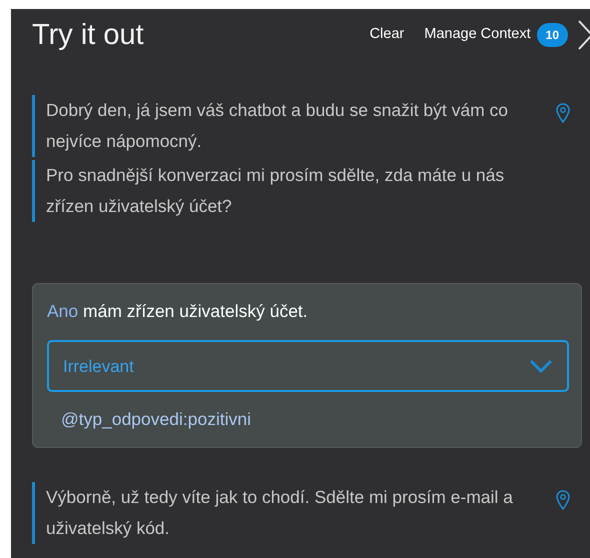  Describe the element at coordinates (156, 420) in the screenshot. I see `entity-label: @typ_odpovedi:pozitivni` at that location.